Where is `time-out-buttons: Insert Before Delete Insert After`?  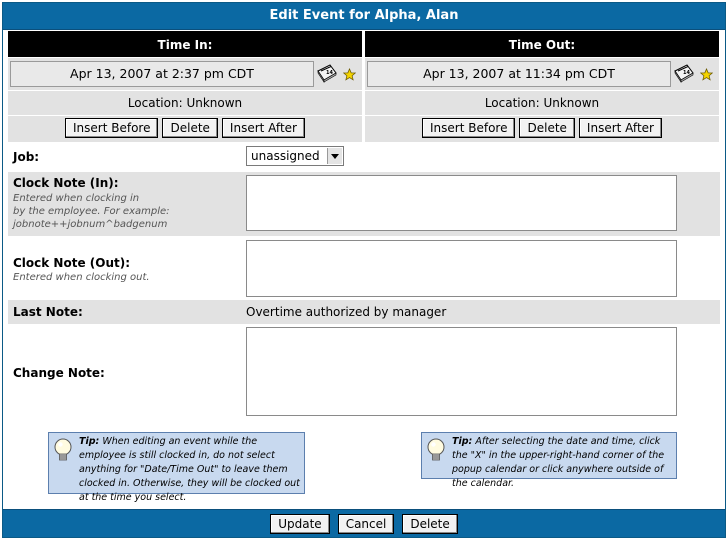
time-out-buttons: Insert Before Delete Insert After is located at coordinates (542, 129).